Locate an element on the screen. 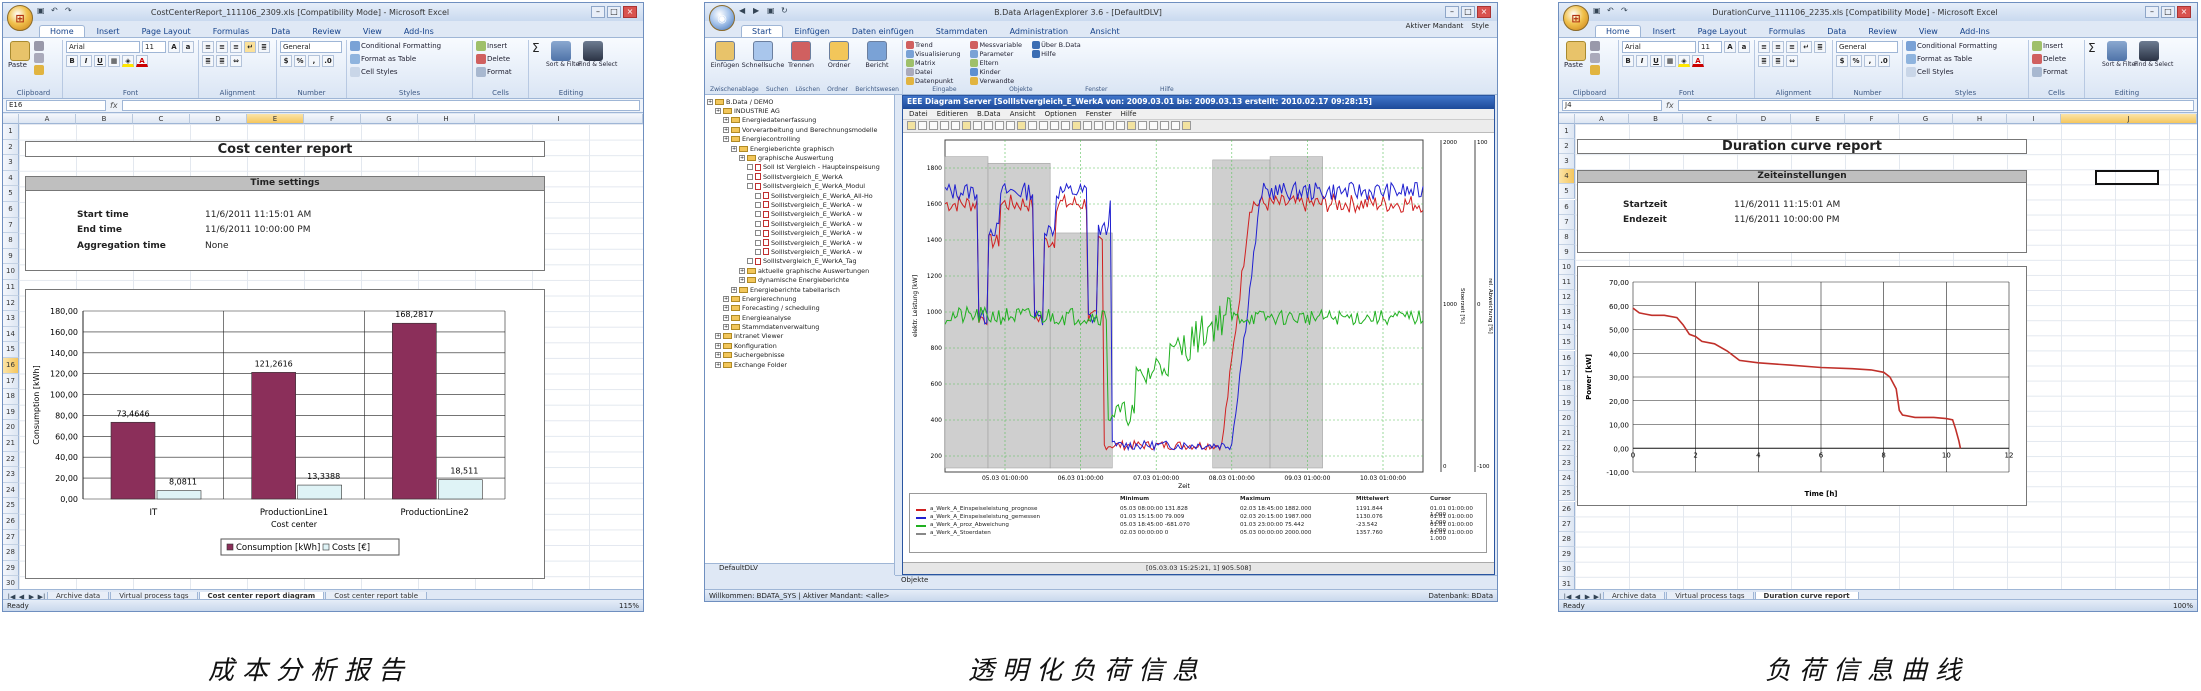 Image resolution: width=2201 pixels, height=691 pixels. cut-icon is located at coordinates (39, 46).